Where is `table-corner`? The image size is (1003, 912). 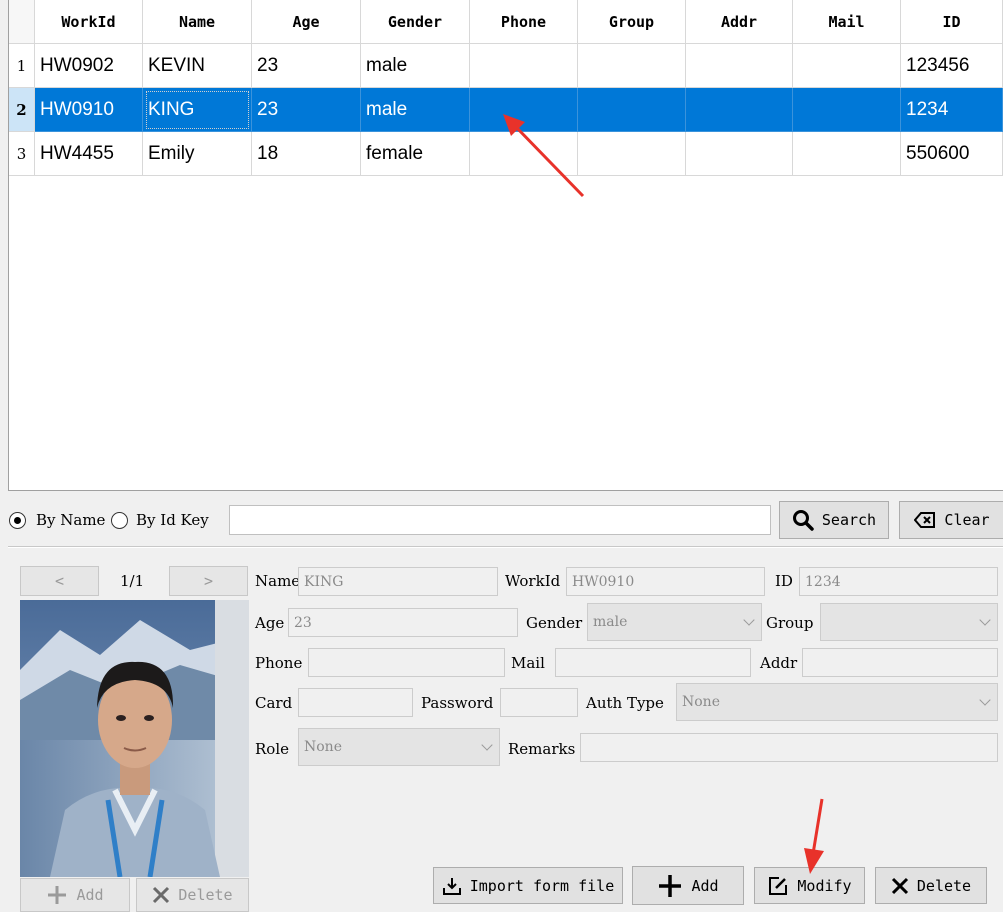 table-corner is located at coordinates (22, 22).